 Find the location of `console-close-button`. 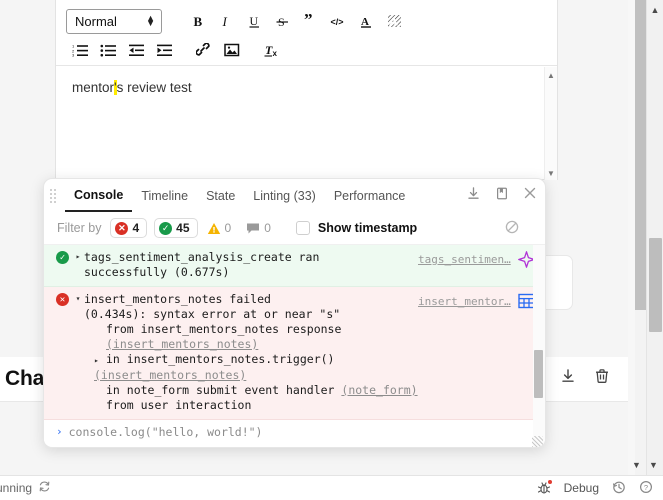

console-close-button is located at coordinates (530, 195).